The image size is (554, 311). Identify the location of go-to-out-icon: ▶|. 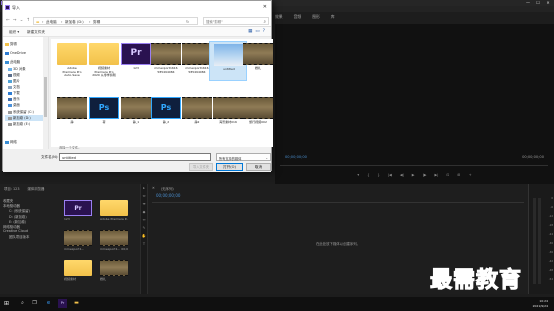
(437, 175).